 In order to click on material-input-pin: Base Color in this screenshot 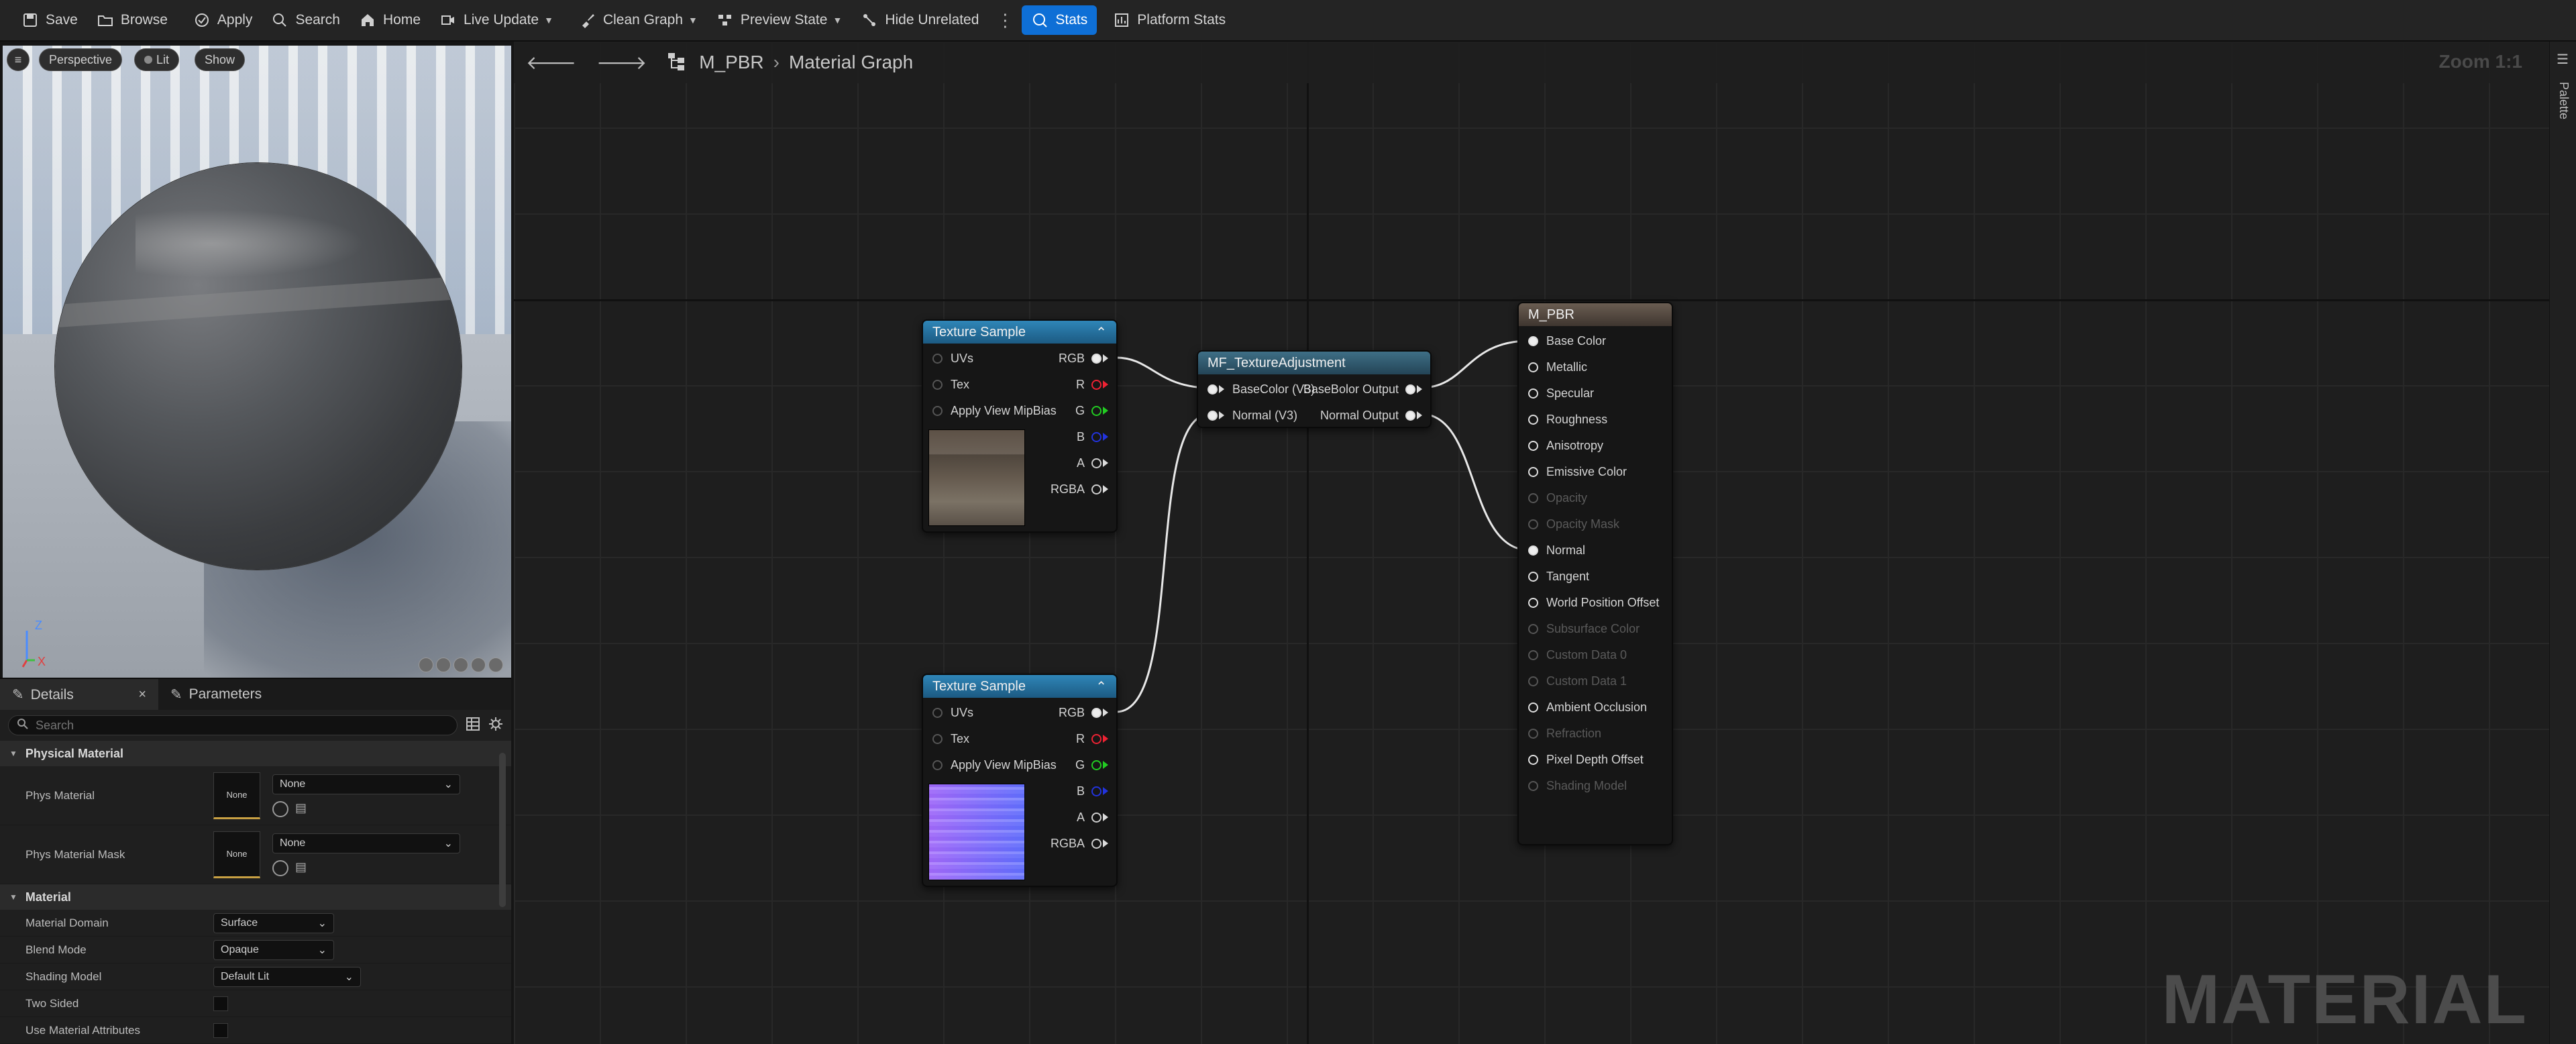, I will do `click(1567, 341)`.